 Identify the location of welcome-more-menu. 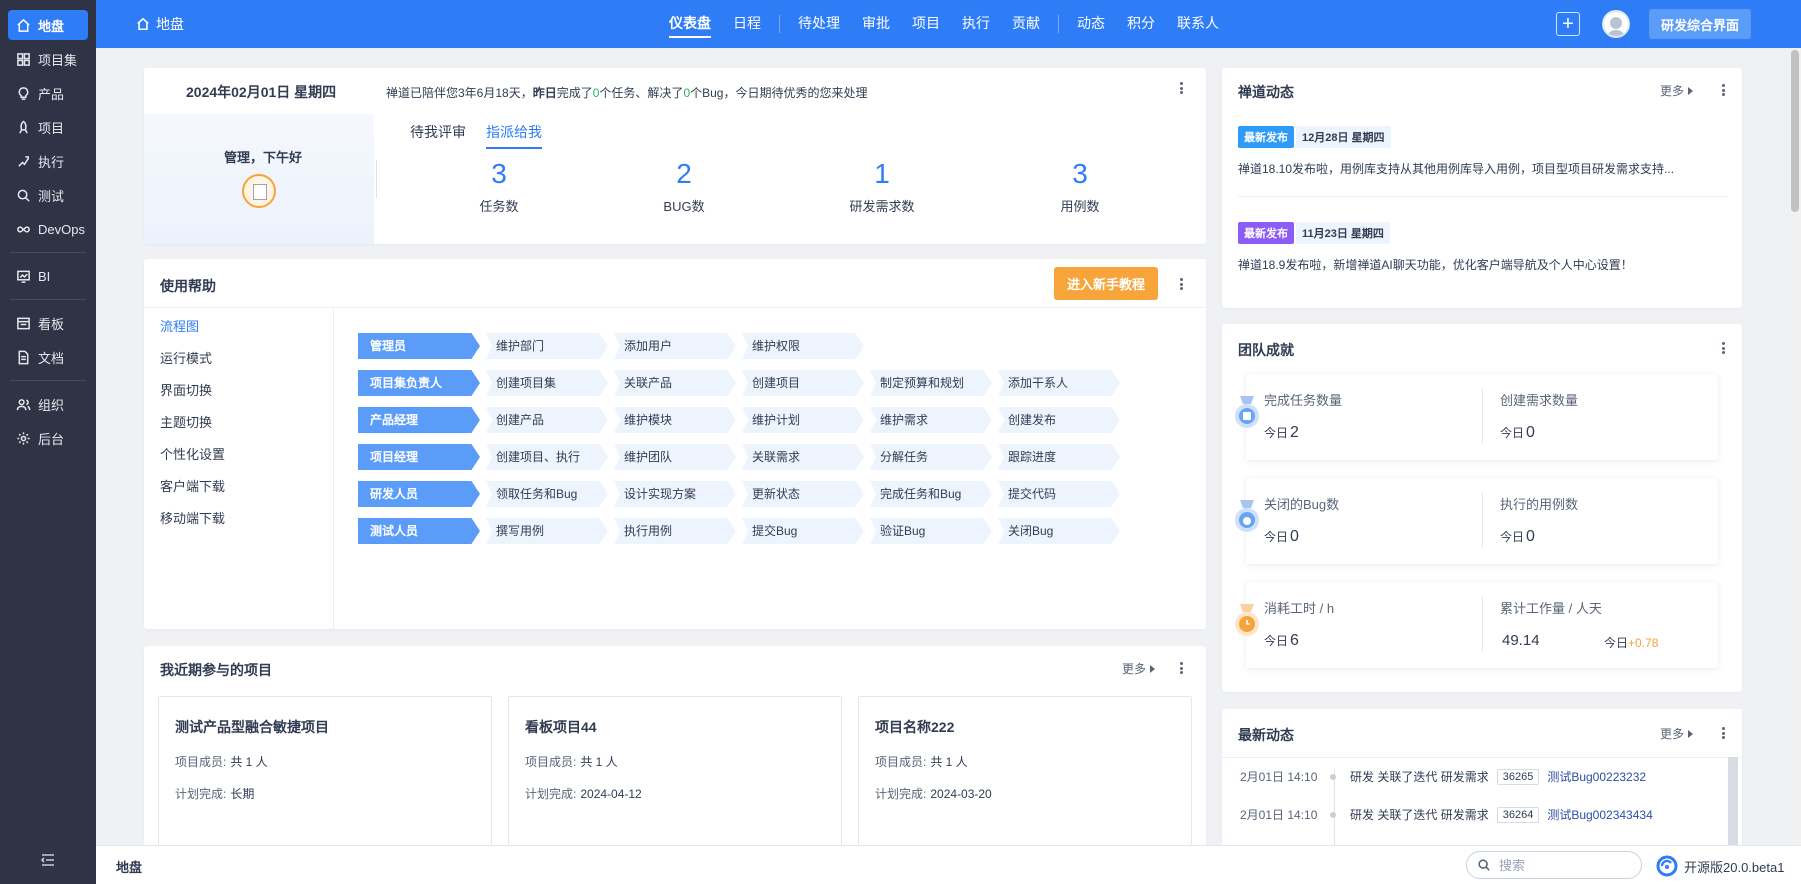
(1181, 88).